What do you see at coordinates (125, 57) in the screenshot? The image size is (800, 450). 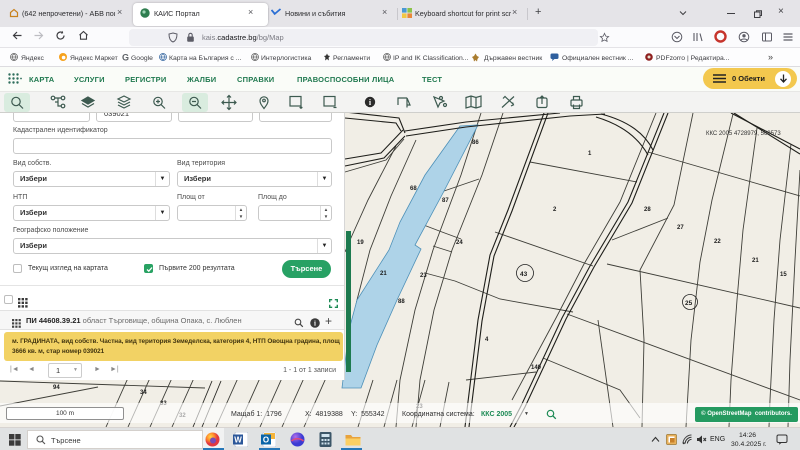 I see `svg-text: G` at bounding box center [125, 57].